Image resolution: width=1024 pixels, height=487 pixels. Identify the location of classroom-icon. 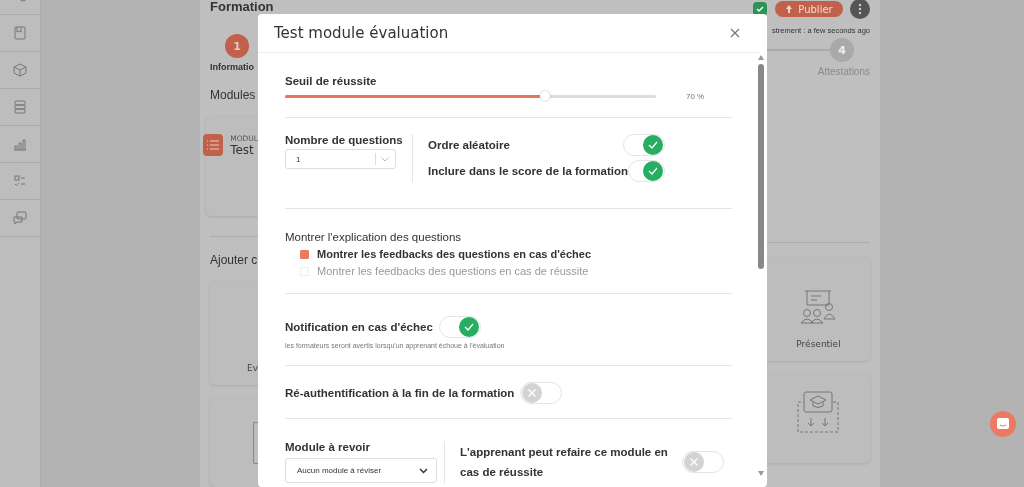
(818, 307).